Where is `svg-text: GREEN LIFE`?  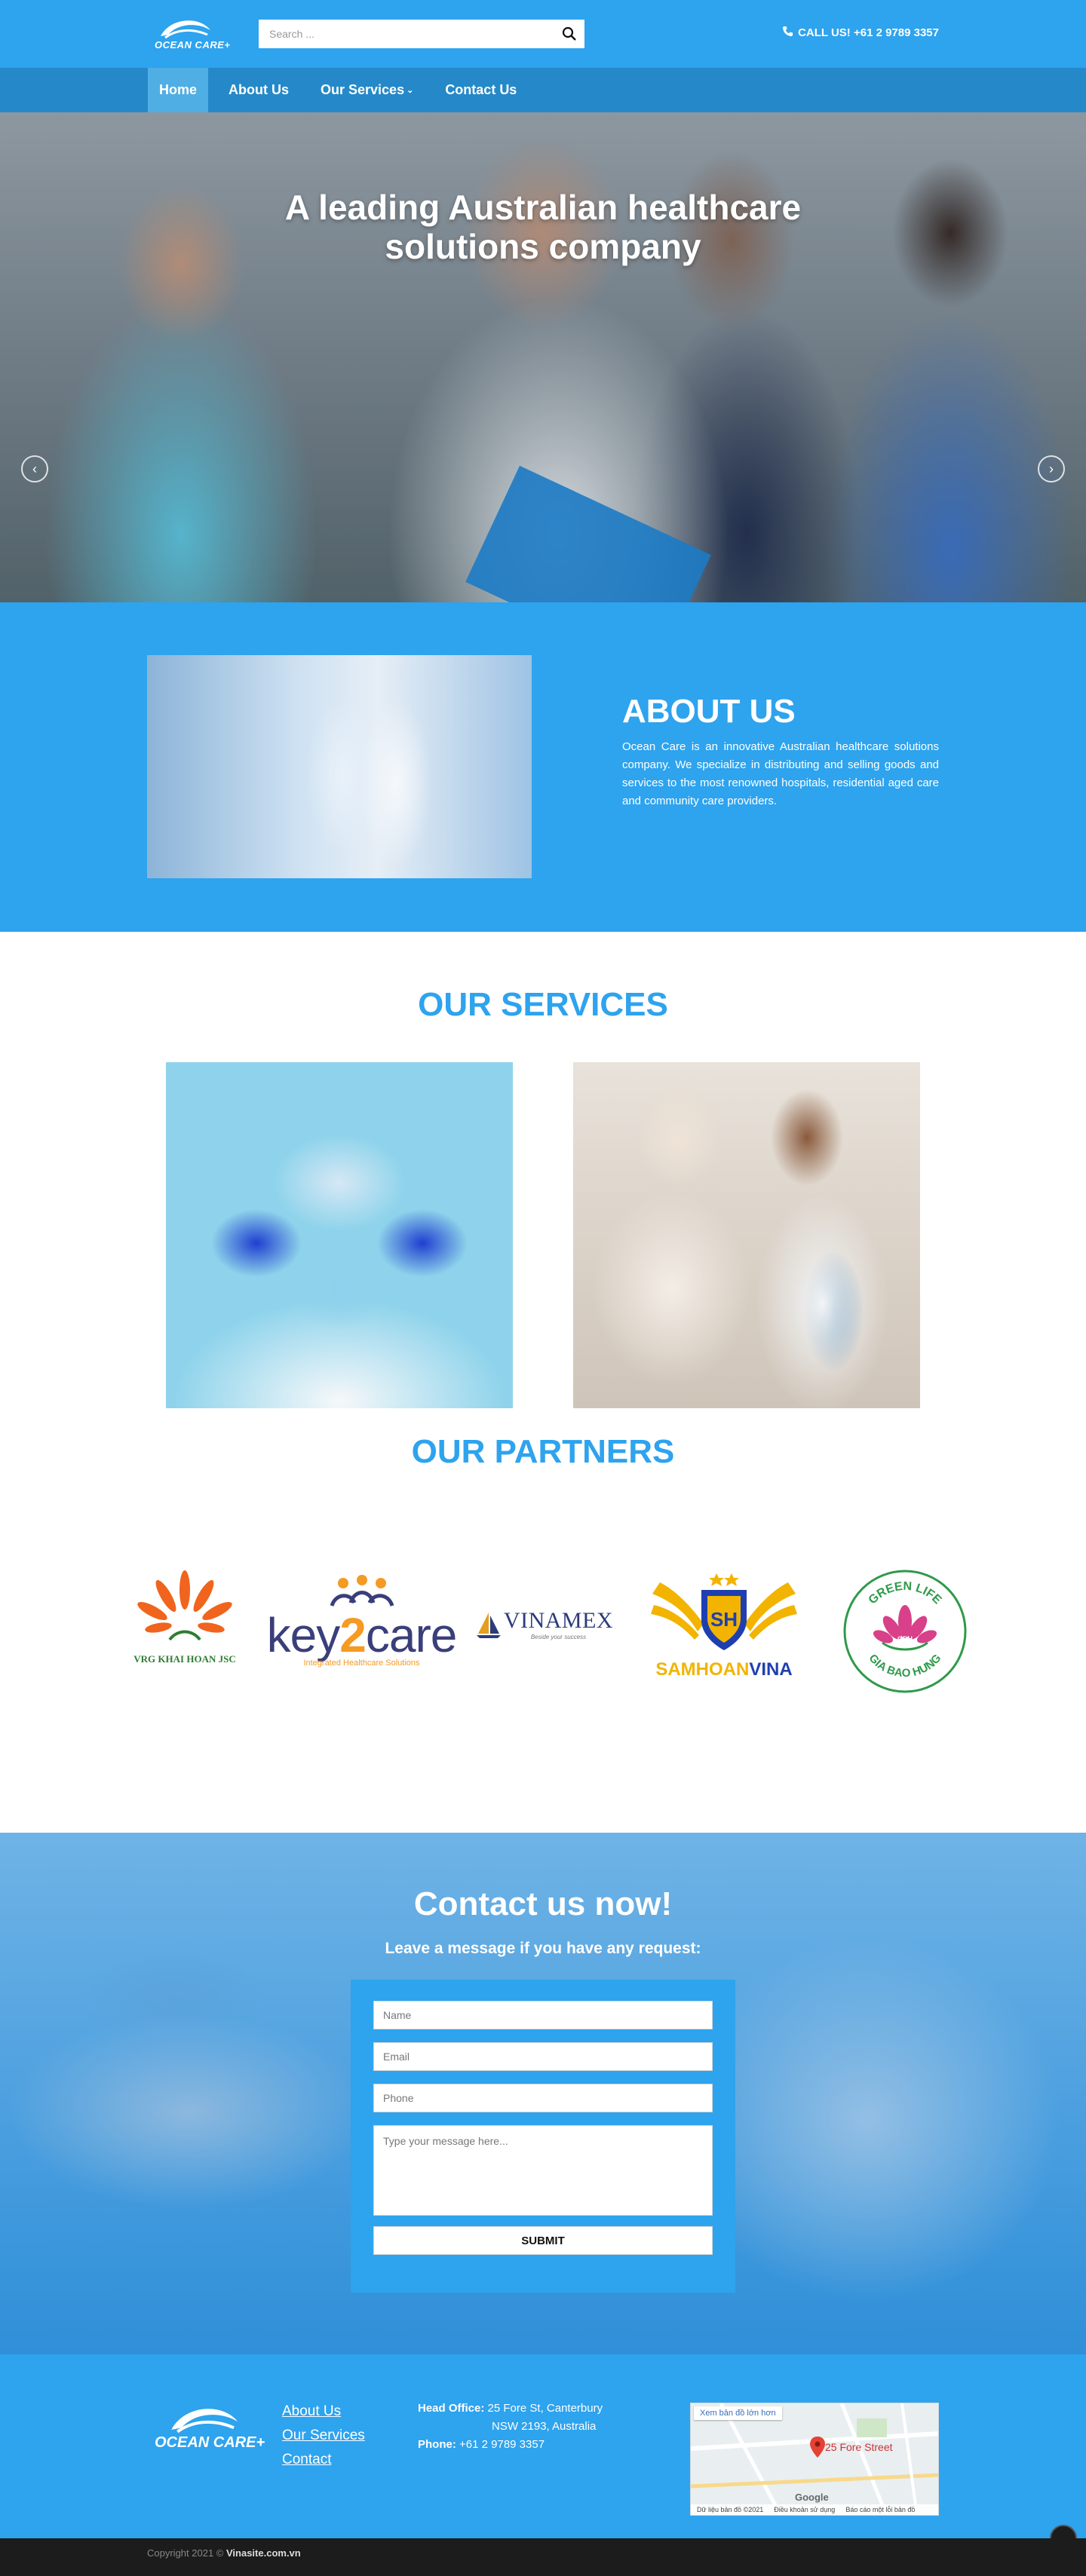 svg-text: GREEN LIFE is located at coordinates (905, 1593).